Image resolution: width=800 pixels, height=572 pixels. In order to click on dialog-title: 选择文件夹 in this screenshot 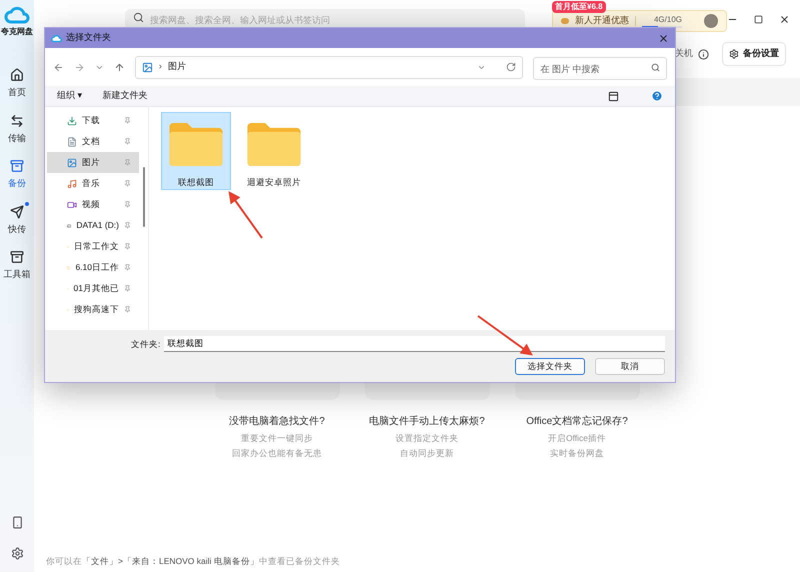, I will do `click(88, 37)`.